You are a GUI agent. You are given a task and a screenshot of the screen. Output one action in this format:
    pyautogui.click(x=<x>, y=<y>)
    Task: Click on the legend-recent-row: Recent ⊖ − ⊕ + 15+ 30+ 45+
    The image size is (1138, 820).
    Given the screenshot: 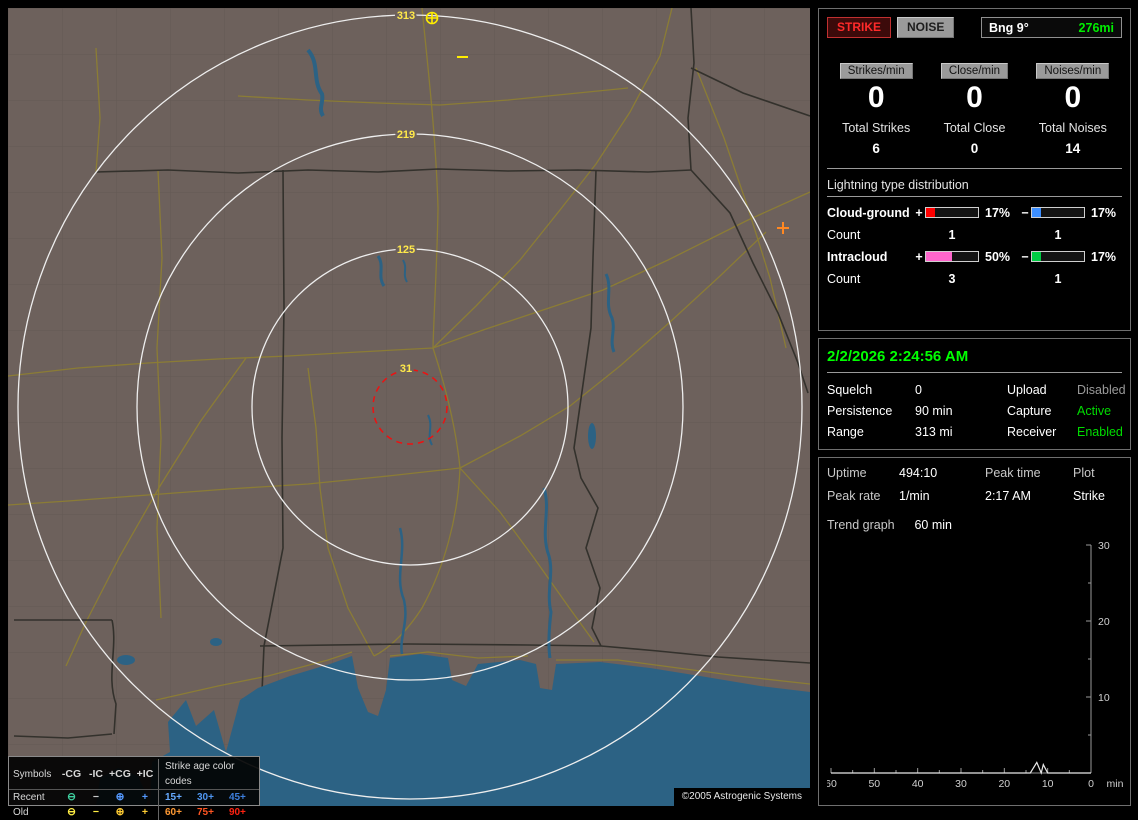 What is the action you would take?
    pyautogui.click(x=134, y=797)
    